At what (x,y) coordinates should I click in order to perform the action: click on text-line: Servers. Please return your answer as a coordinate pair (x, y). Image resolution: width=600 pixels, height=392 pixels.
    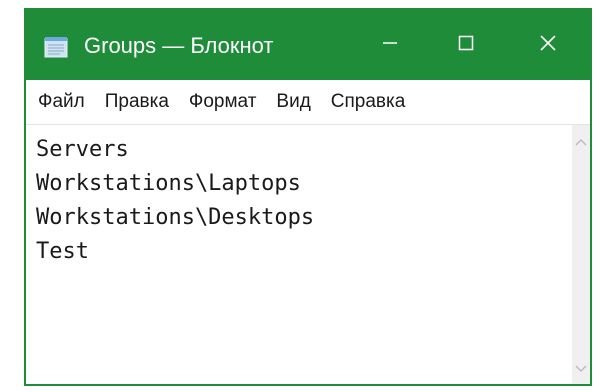
    Looking at the image, I should click on (82, 149).